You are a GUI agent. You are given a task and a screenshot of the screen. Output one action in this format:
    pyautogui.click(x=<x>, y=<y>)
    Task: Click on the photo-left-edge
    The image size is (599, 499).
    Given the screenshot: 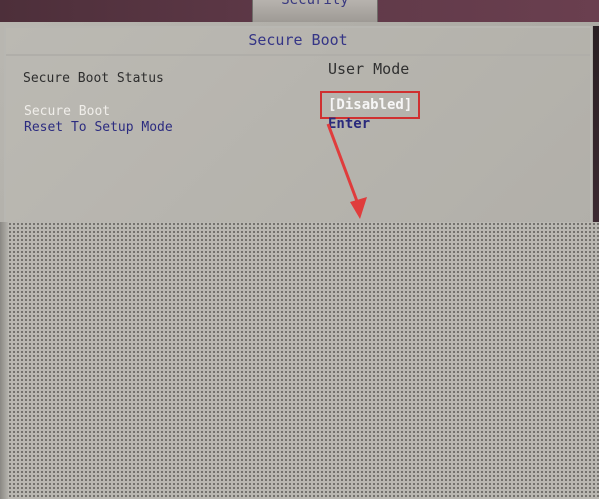 What is the action you would take?
    pyautogui.click(x=4, y=360)
    